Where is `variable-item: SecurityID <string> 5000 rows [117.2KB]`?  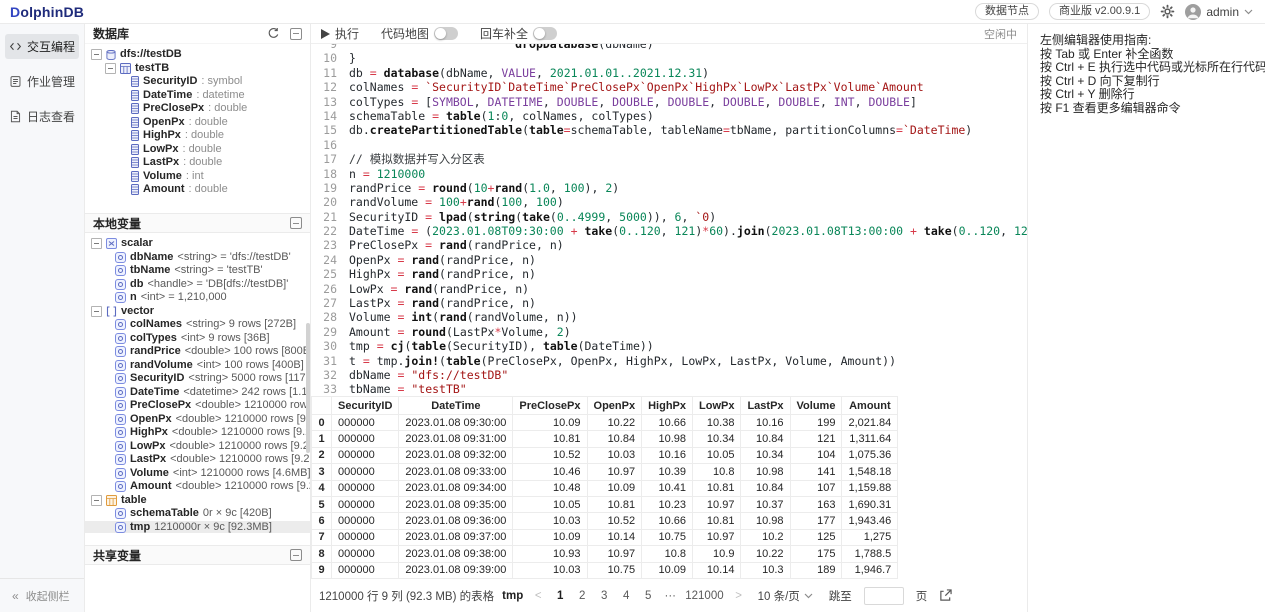
variable-item: SecurityID <string> 5000 rows [117.2KB] is located at coordinates (197, 379).